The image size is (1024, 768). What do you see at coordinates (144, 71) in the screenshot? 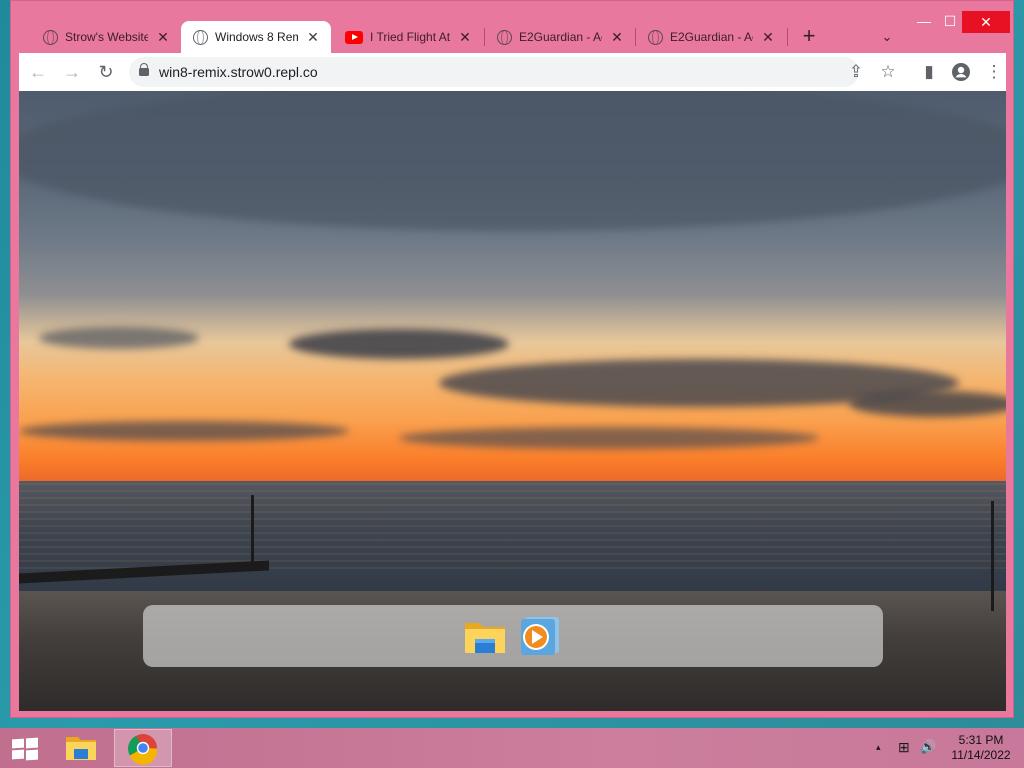
I see `lock-icon` at bounding box center [144, 71].